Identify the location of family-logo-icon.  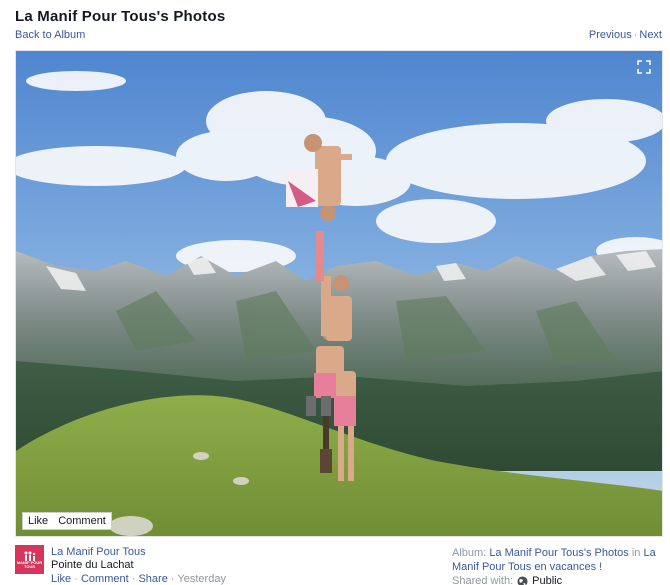
(29, 556).